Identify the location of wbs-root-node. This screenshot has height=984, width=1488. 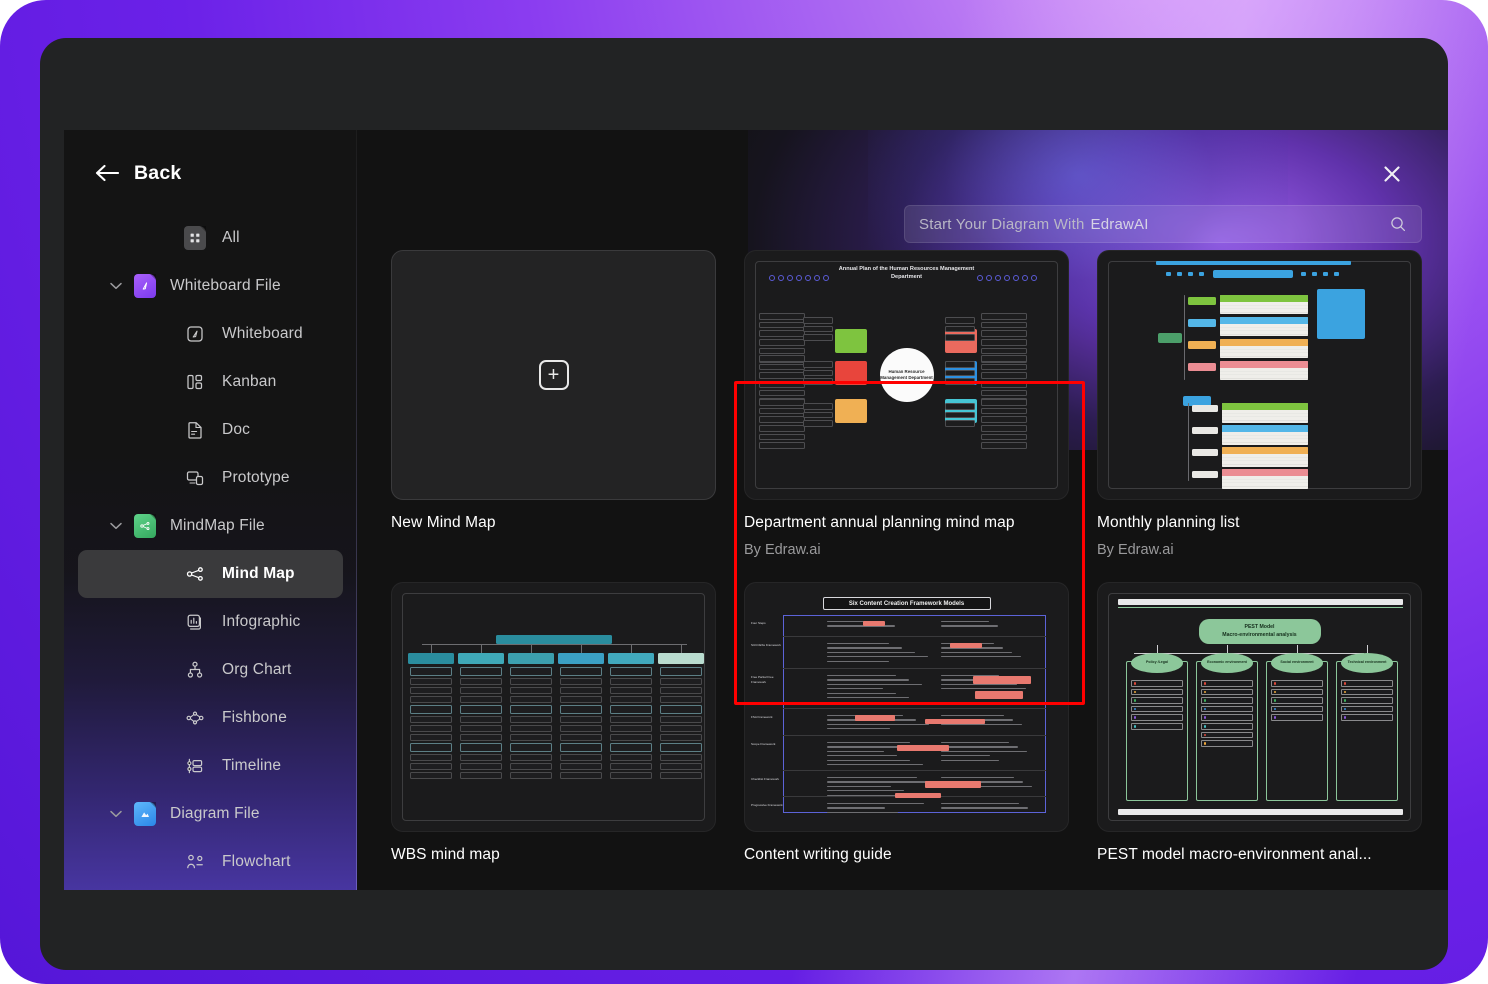
(553, 639).